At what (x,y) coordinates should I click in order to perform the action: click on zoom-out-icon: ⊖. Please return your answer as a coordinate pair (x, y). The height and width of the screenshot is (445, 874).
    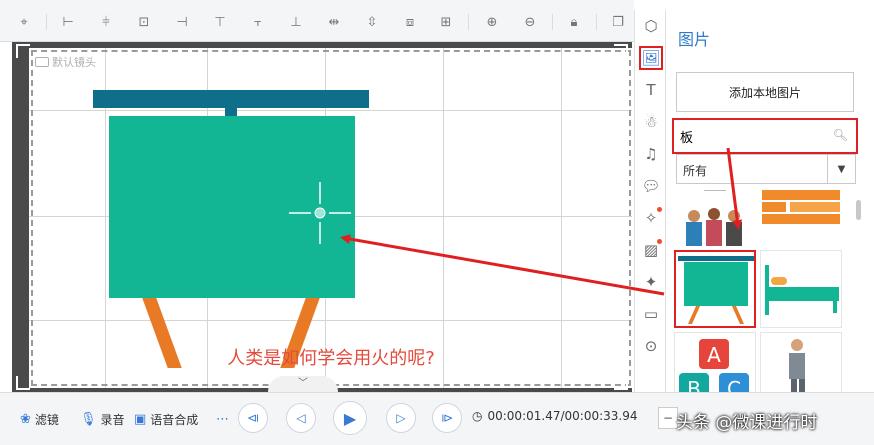
    Looking at the image, I should click on (530, 22).